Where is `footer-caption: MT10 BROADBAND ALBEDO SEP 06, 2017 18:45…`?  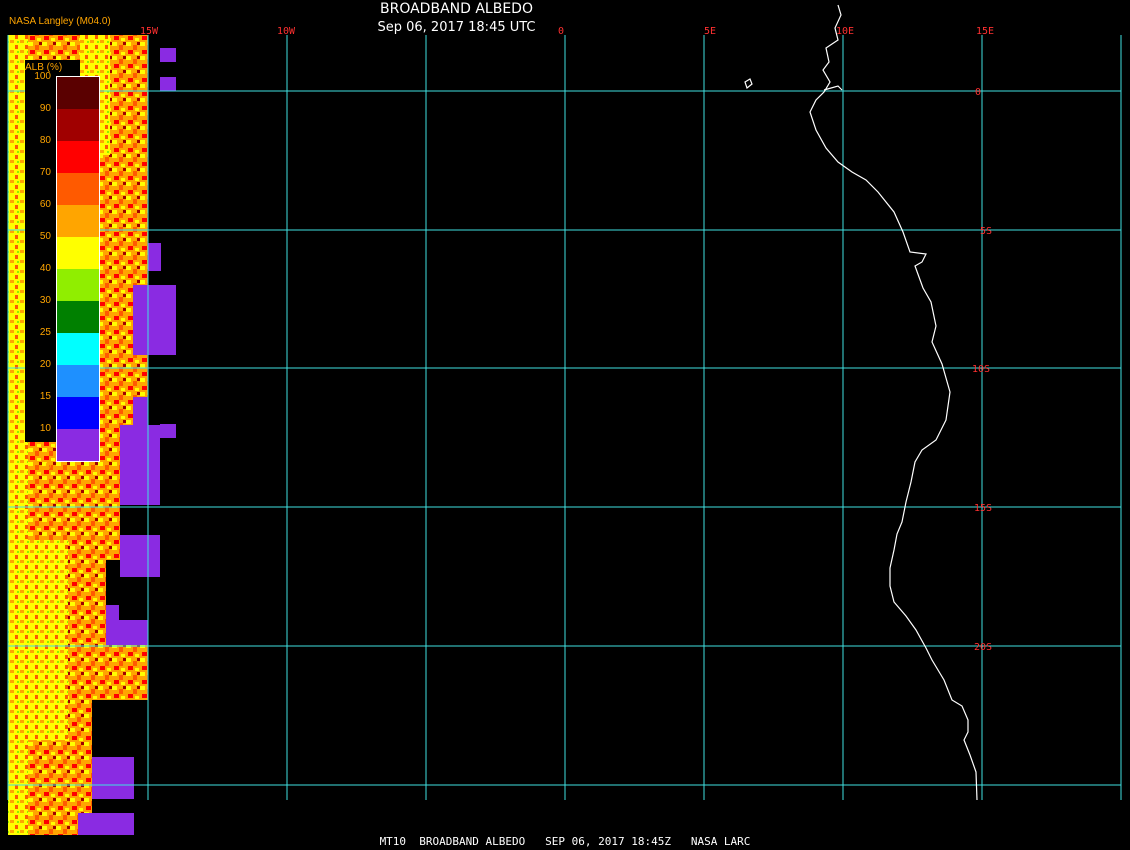
footer-caption: MT10 BROADBAND ALBEDO SEP 06, 2017 18:45… is located at coordinates (565, 841).